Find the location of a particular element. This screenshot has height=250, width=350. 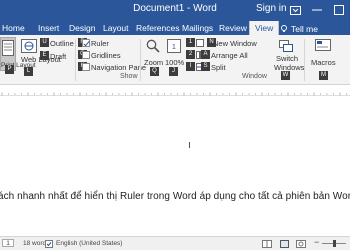

macros-icon is located at coordinates (323, 45).